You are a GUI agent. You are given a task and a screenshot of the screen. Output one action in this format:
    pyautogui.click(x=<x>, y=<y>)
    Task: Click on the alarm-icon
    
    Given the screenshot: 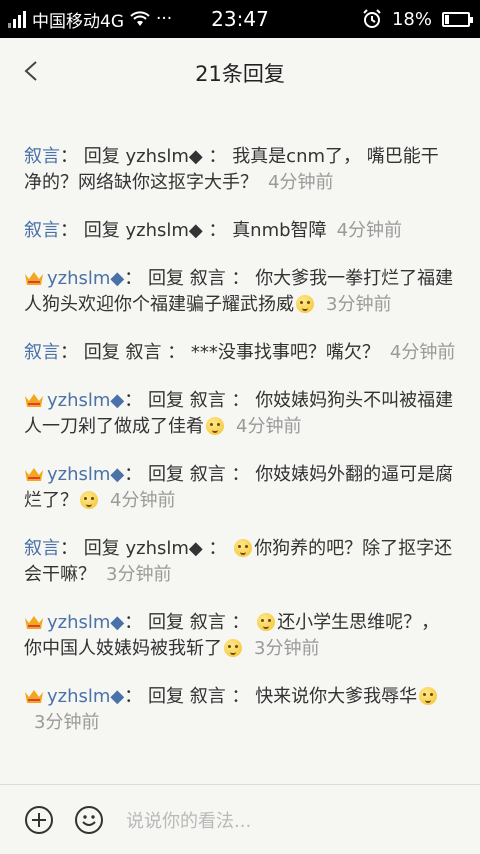 What is the action you would take?
    pyautogui.click(x=372, y=18)
    